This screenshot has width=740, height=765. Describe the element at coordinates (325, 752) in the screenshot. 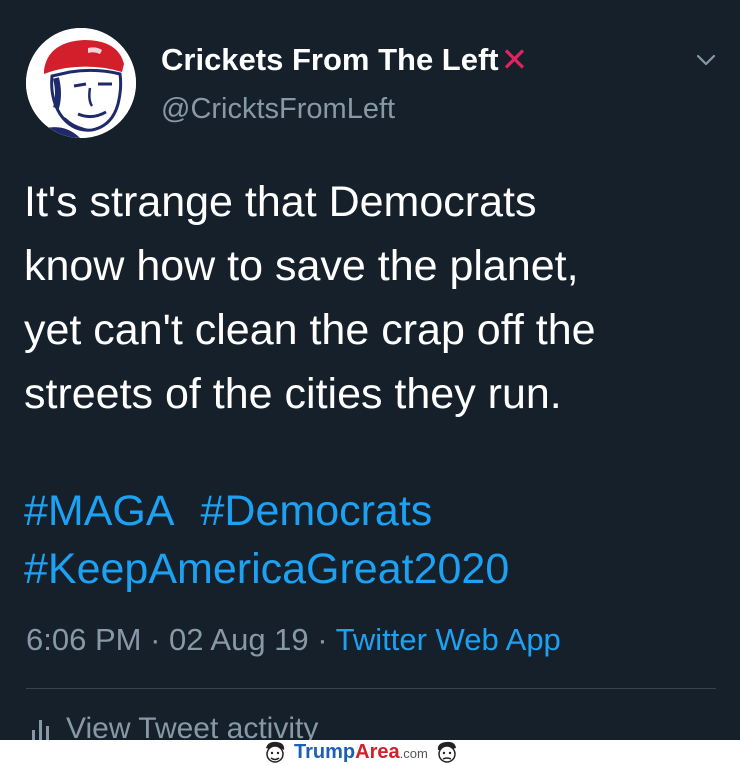

I see `watermark-part: Trump` at that location.